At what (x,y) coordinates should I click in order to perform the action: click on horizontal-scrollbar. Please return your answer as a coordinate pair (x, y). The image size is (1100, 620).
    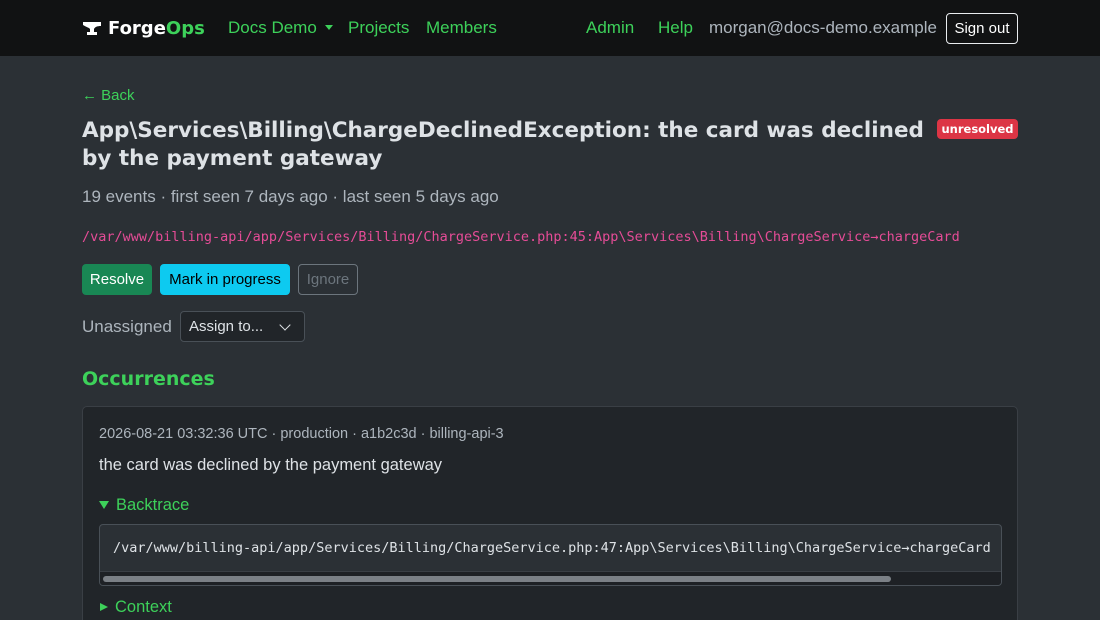
    Looking at the image, I should click on (550, 578).